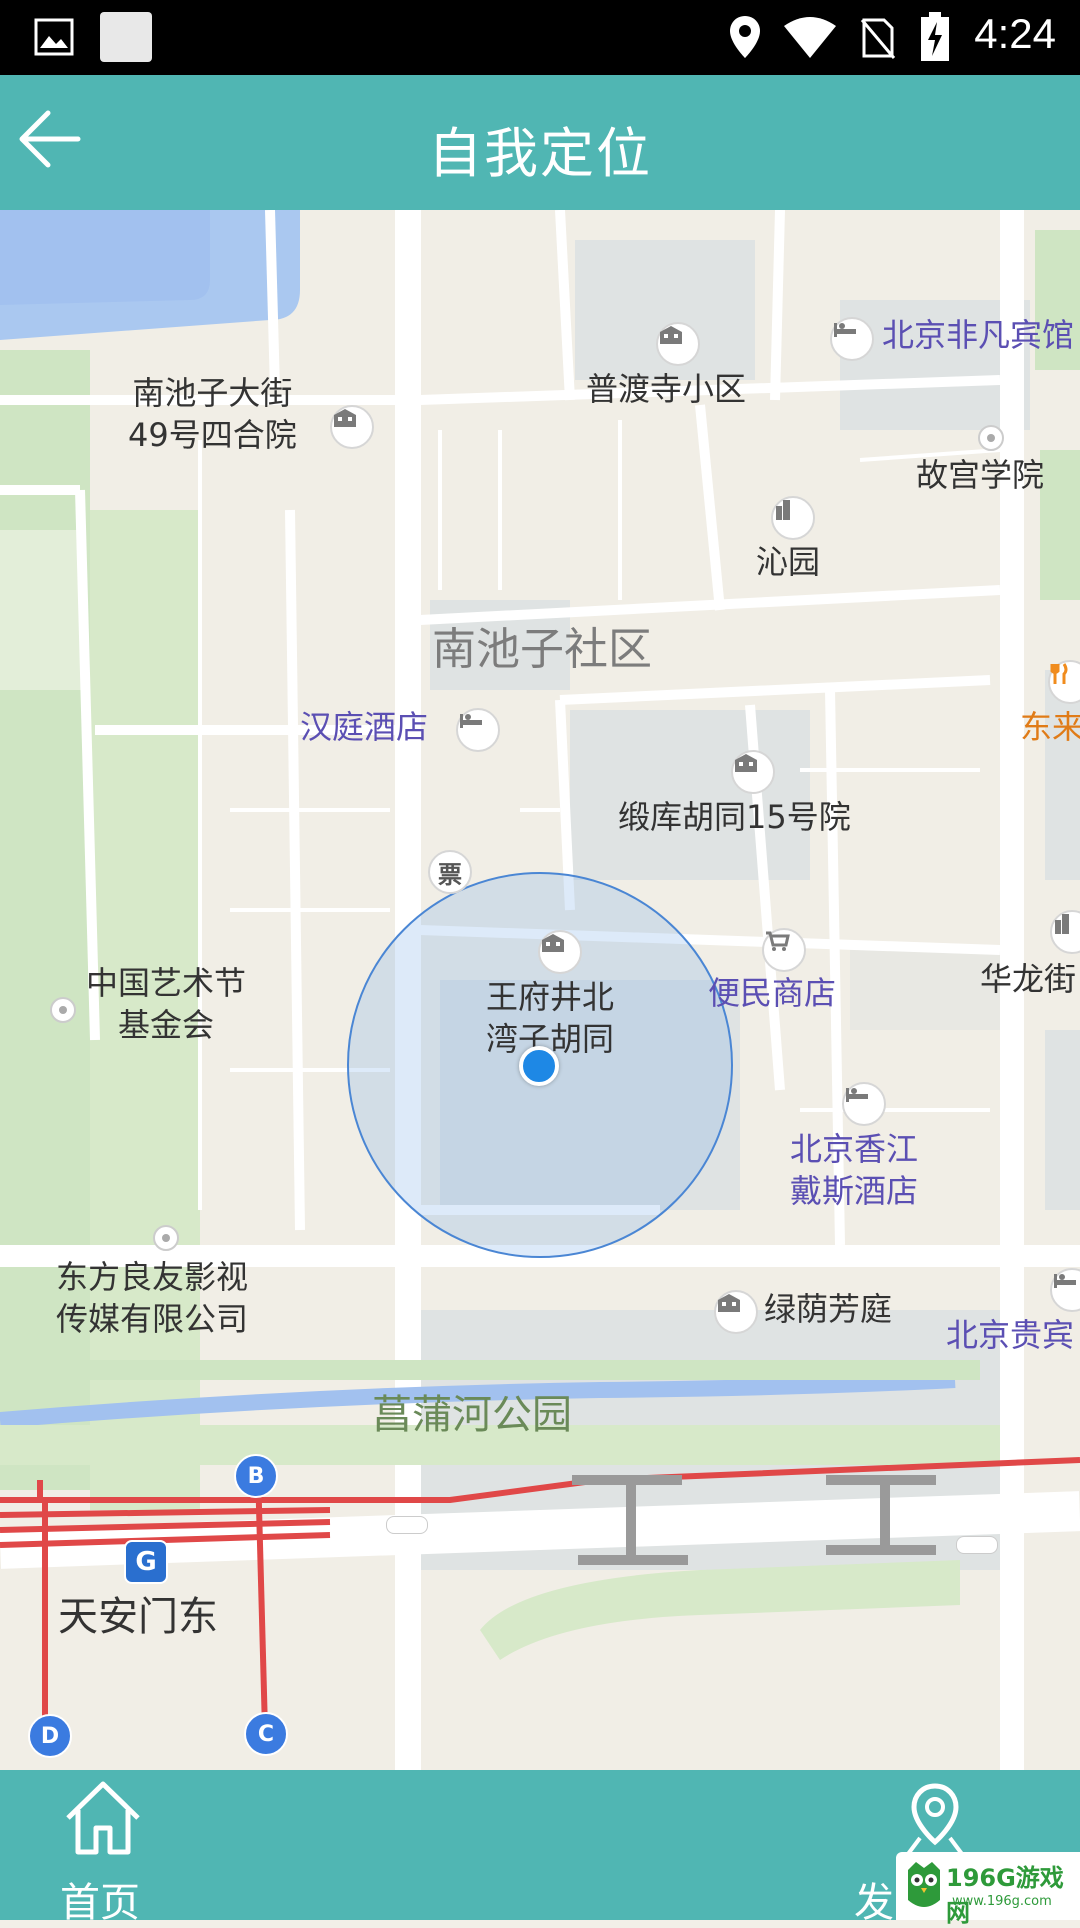  I want to click on status-bar: 4:24, so click(540, 37).